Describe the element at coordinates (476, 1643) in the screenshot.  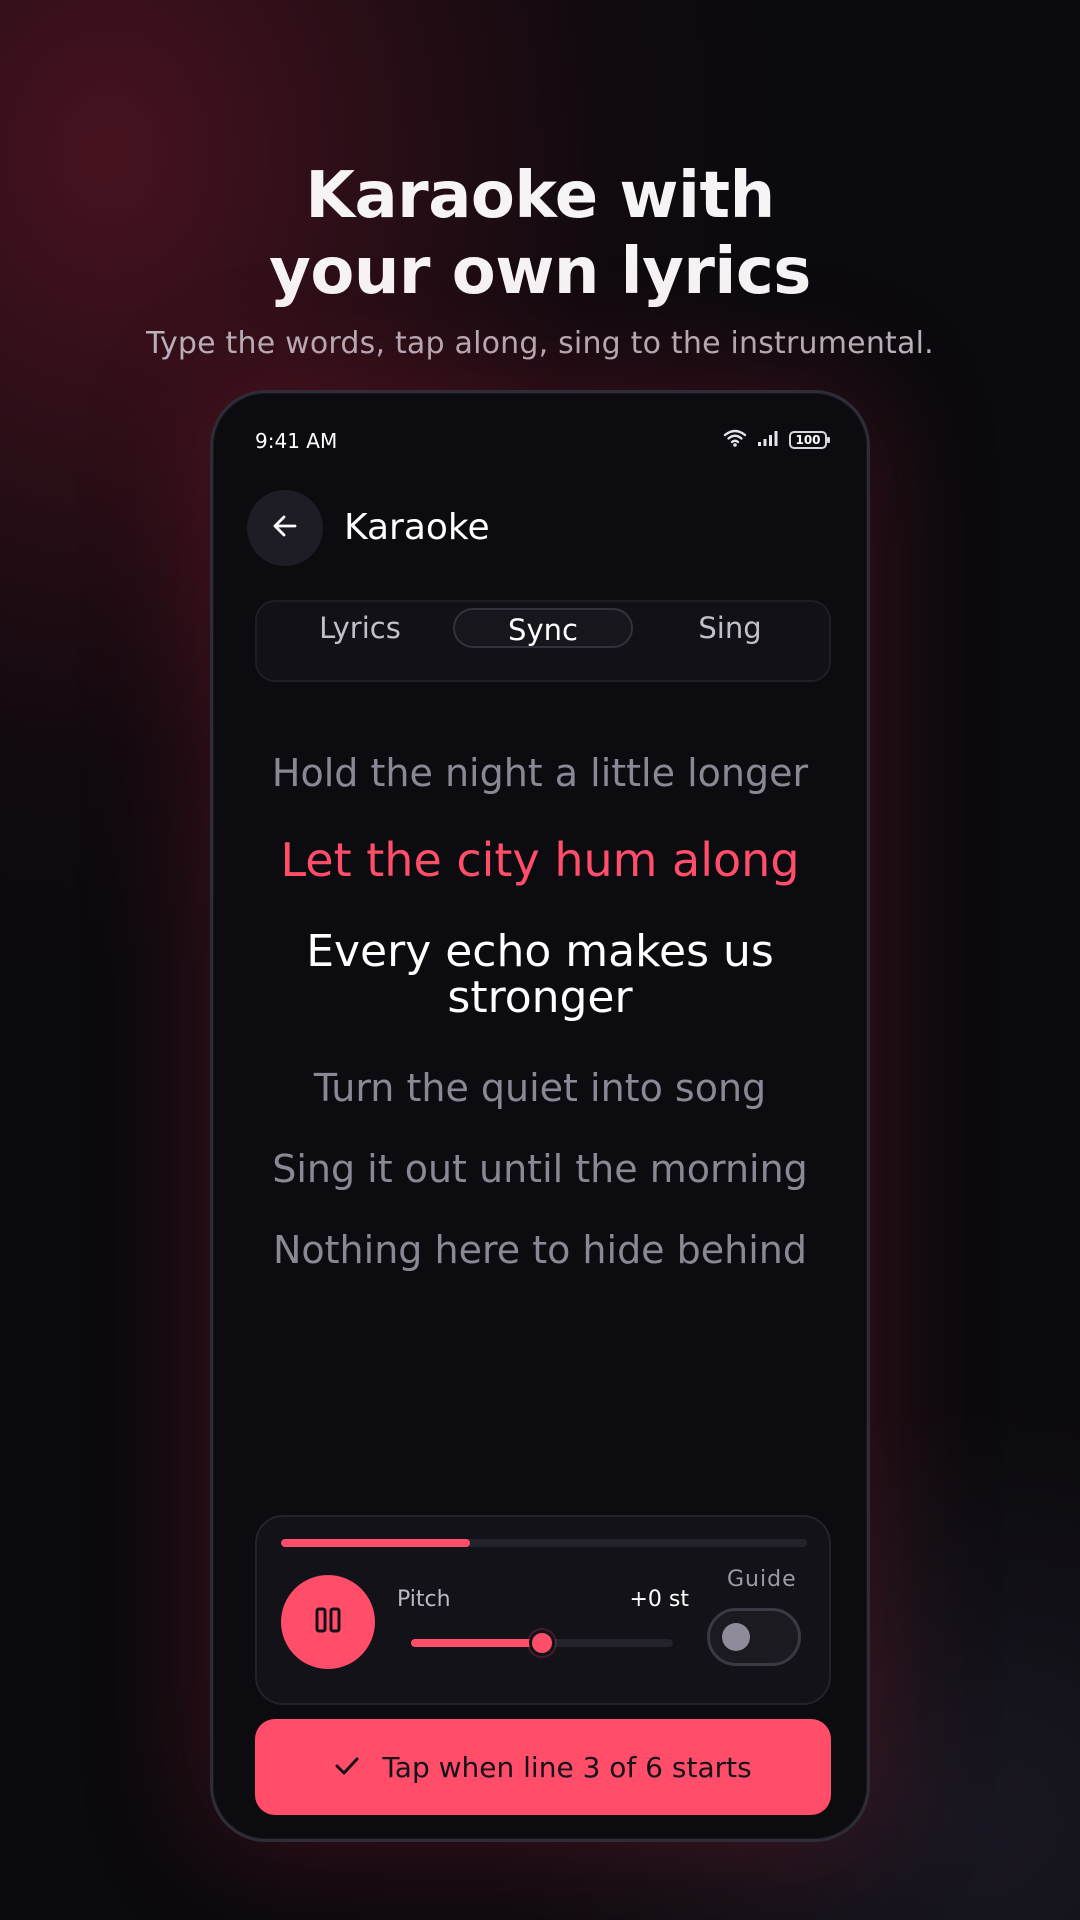
I see `pitch-slider-fill` at that location.